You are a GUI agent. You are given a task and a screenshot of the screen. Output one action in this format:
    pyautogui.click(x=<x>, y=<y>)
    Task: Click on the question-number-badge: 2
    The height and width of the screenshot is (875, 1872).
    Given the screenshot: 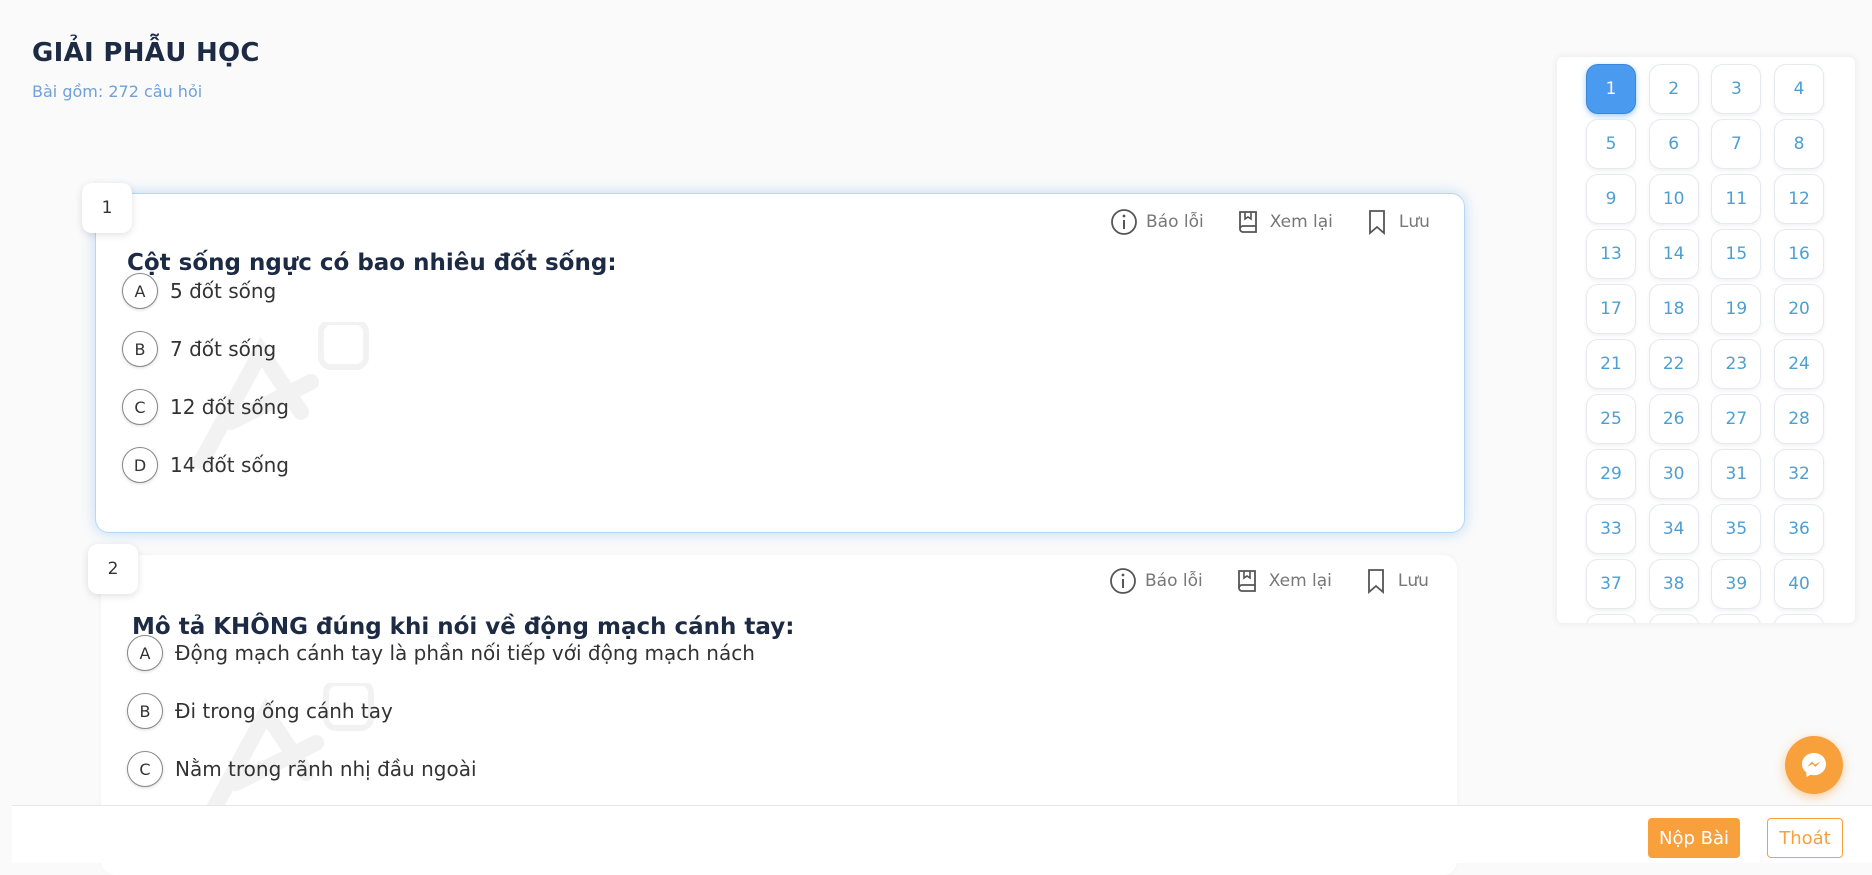 What is the action you would take?
    pyautogui.click(x=113, y=569)
    